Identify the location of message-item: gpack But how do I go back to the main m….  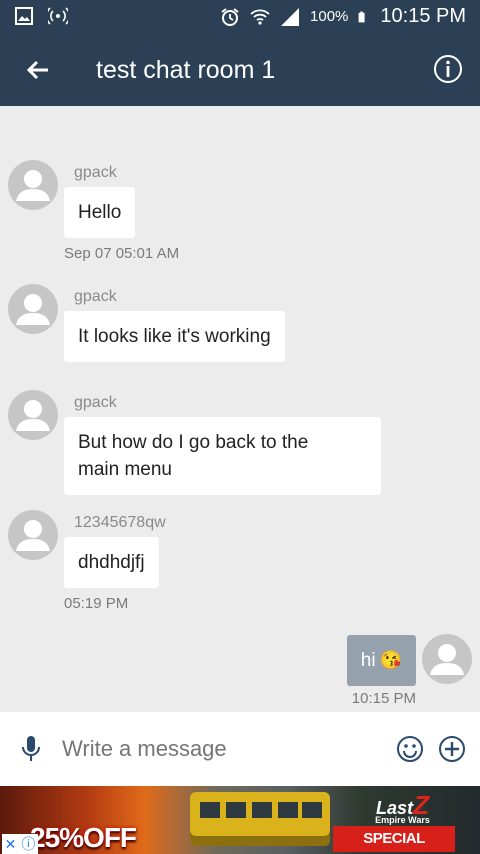
(240, 442).